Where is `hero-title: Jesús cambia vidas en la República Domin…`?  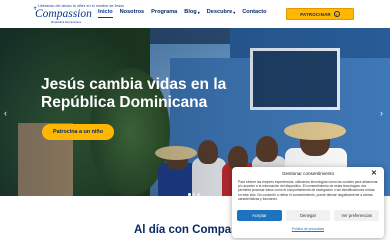
hero-title: Jesús cambia vidas en la República Domin… is located at coordinates (134, 93).